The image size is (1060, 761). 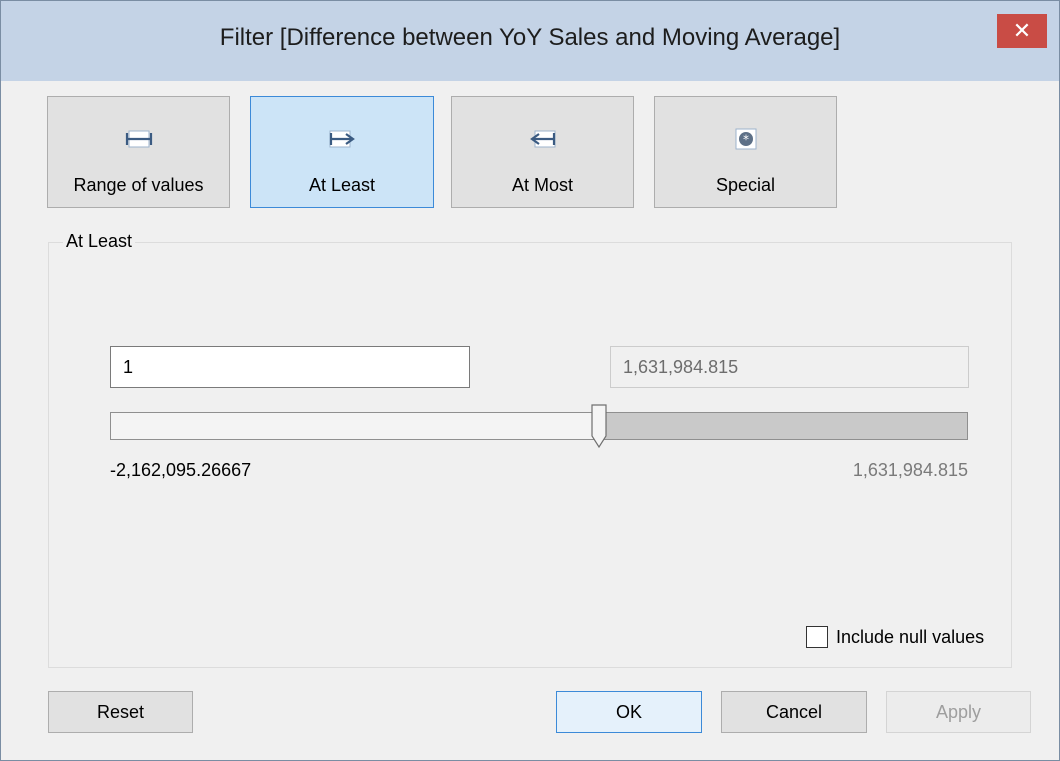 I want to click on at-least-icon, so click(x=342, y=139).